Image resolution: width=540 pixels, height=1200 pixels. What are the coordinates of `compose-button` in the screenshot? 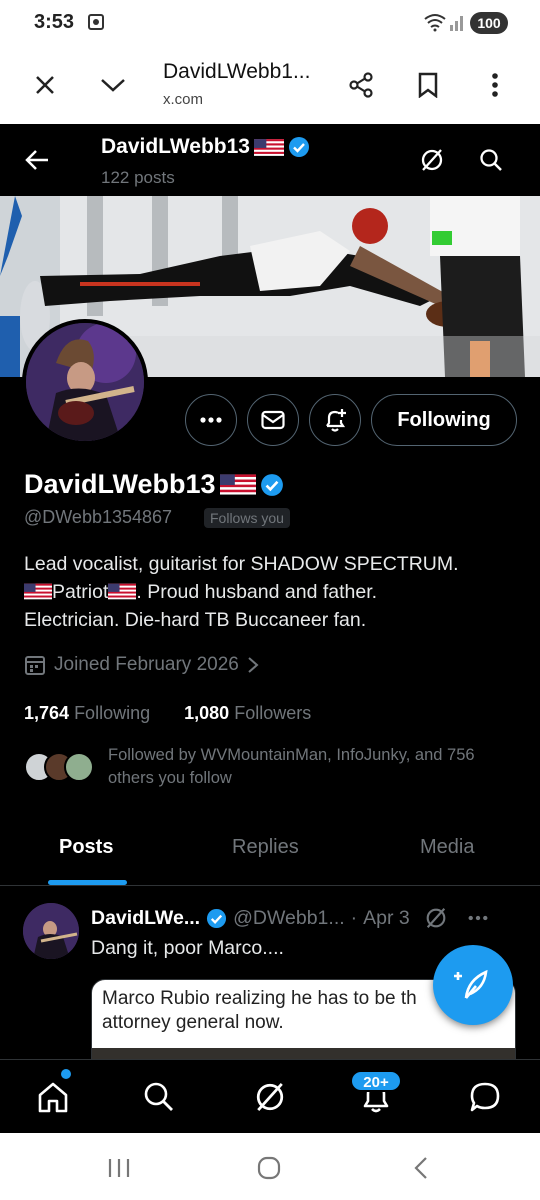 It's located at (473, 985).